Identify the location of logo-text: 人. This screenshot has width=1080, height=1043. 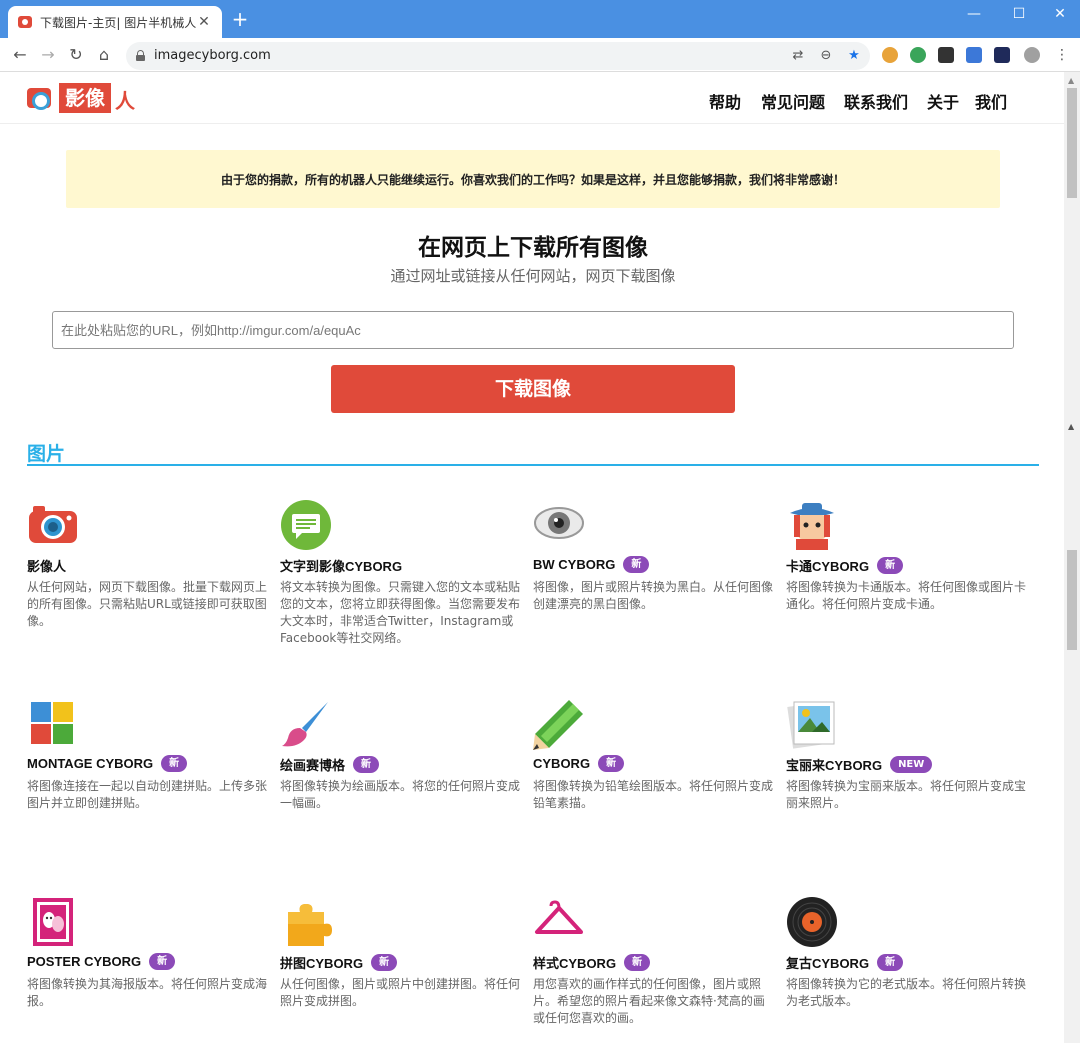
(125, 99).